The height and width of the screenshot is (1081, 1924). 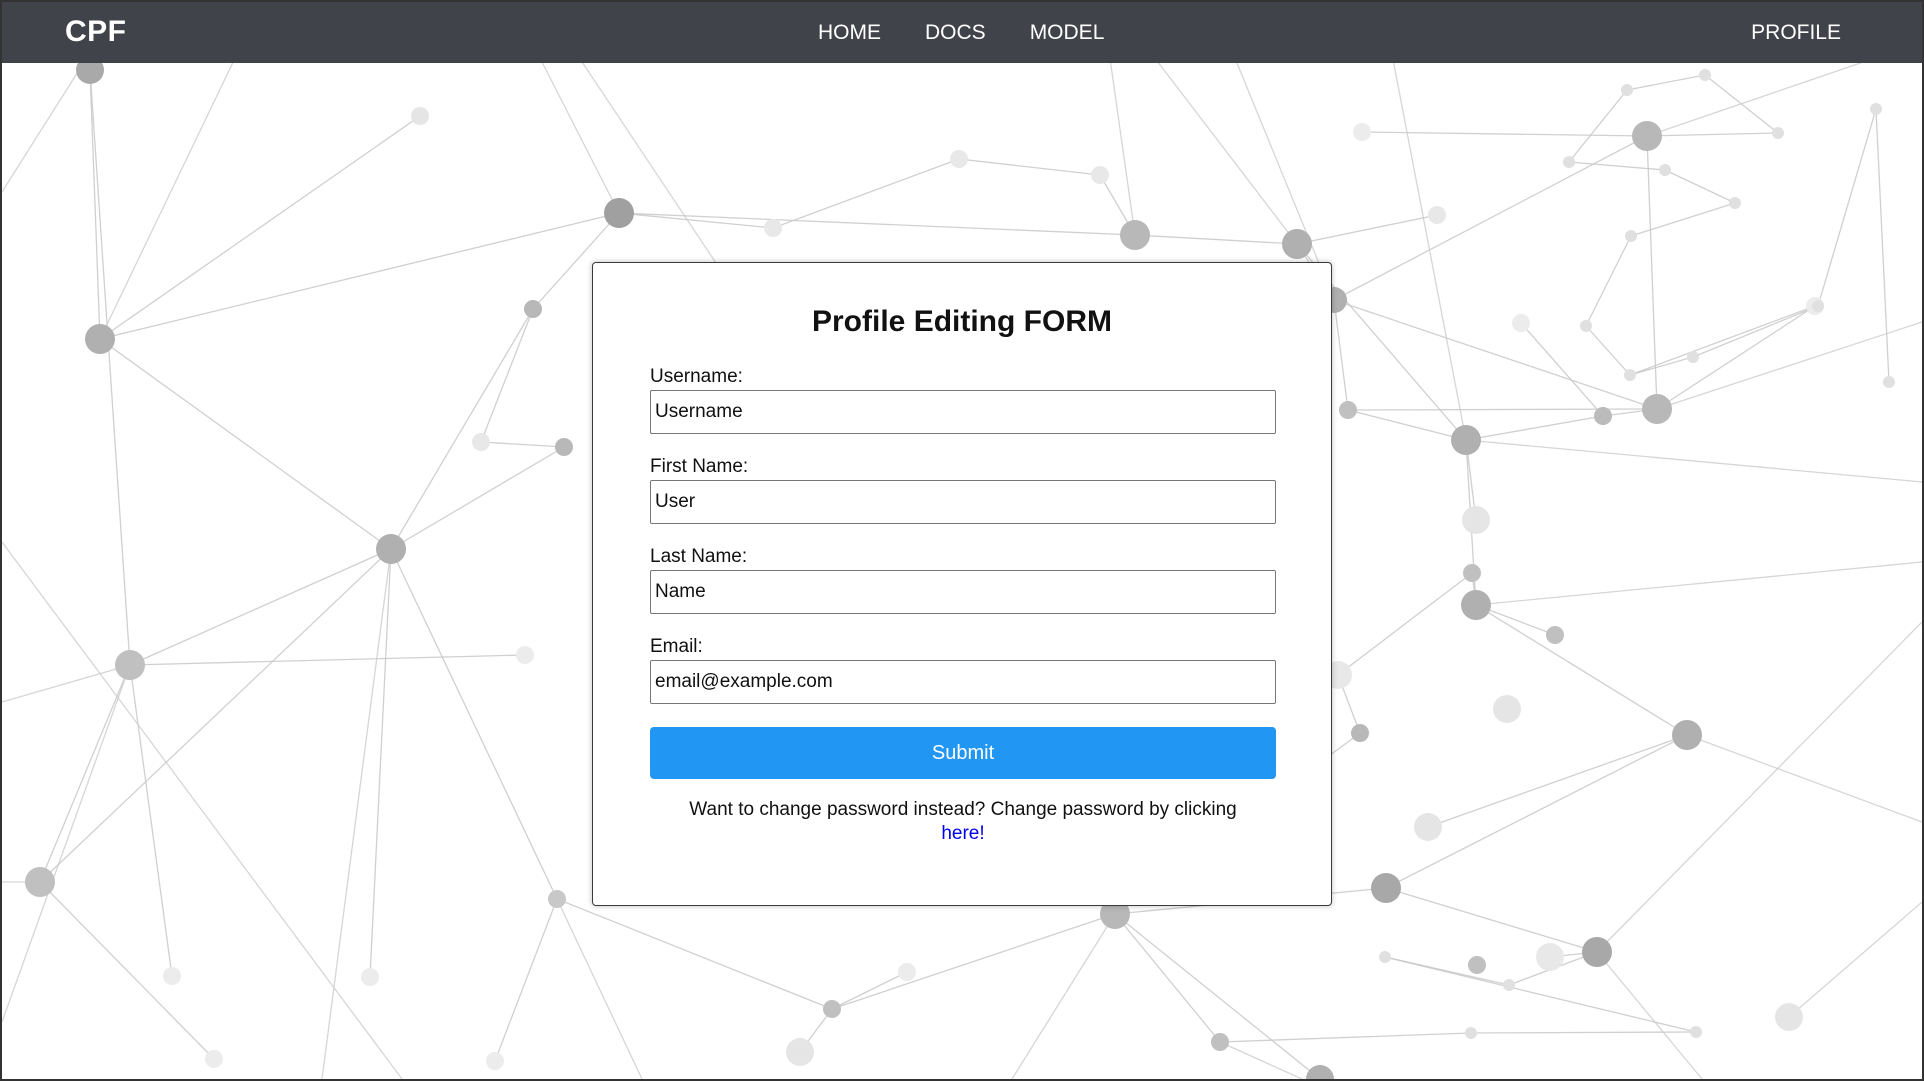 I want to click on form-title: Profile Editing FORM, so click(x=962, y=321).